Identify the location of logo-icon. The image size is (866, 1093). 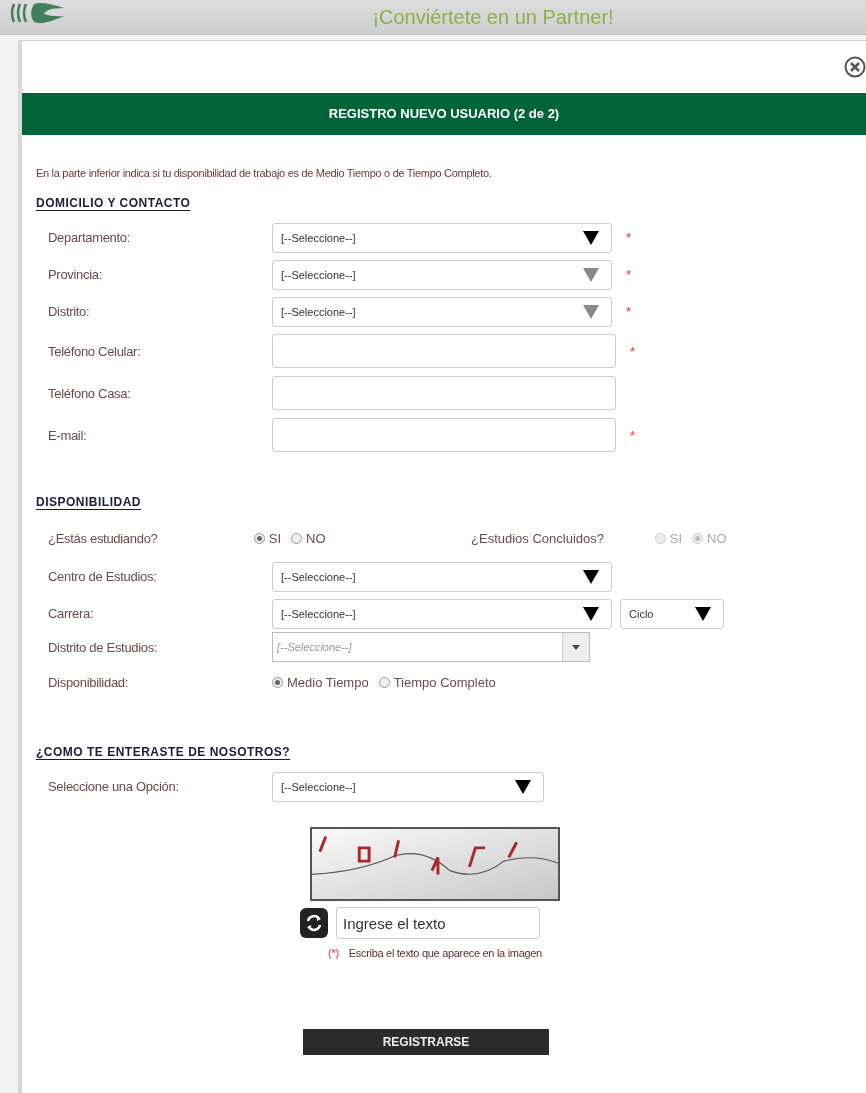
(38, 13).